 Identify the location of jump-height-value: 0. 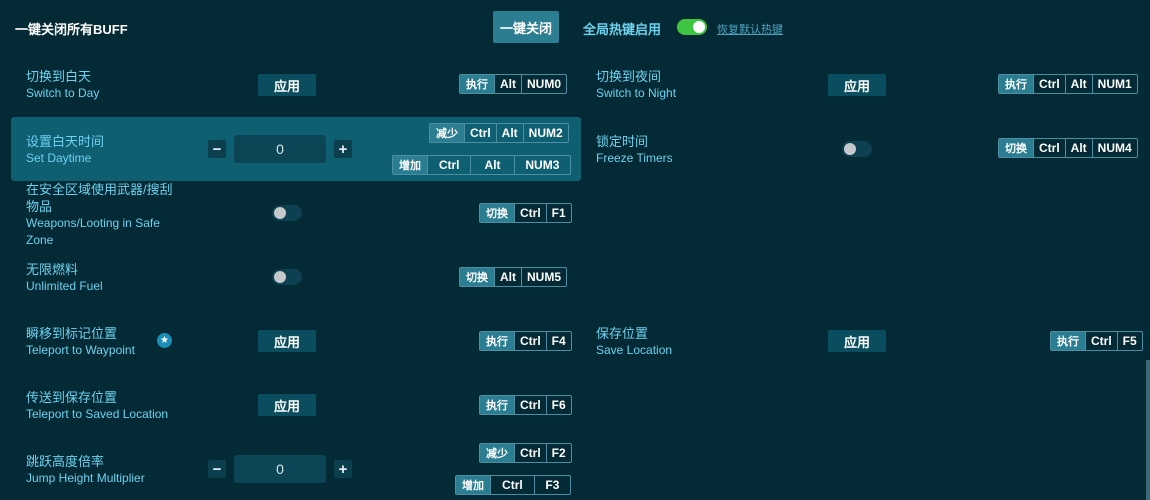
(280, 469).